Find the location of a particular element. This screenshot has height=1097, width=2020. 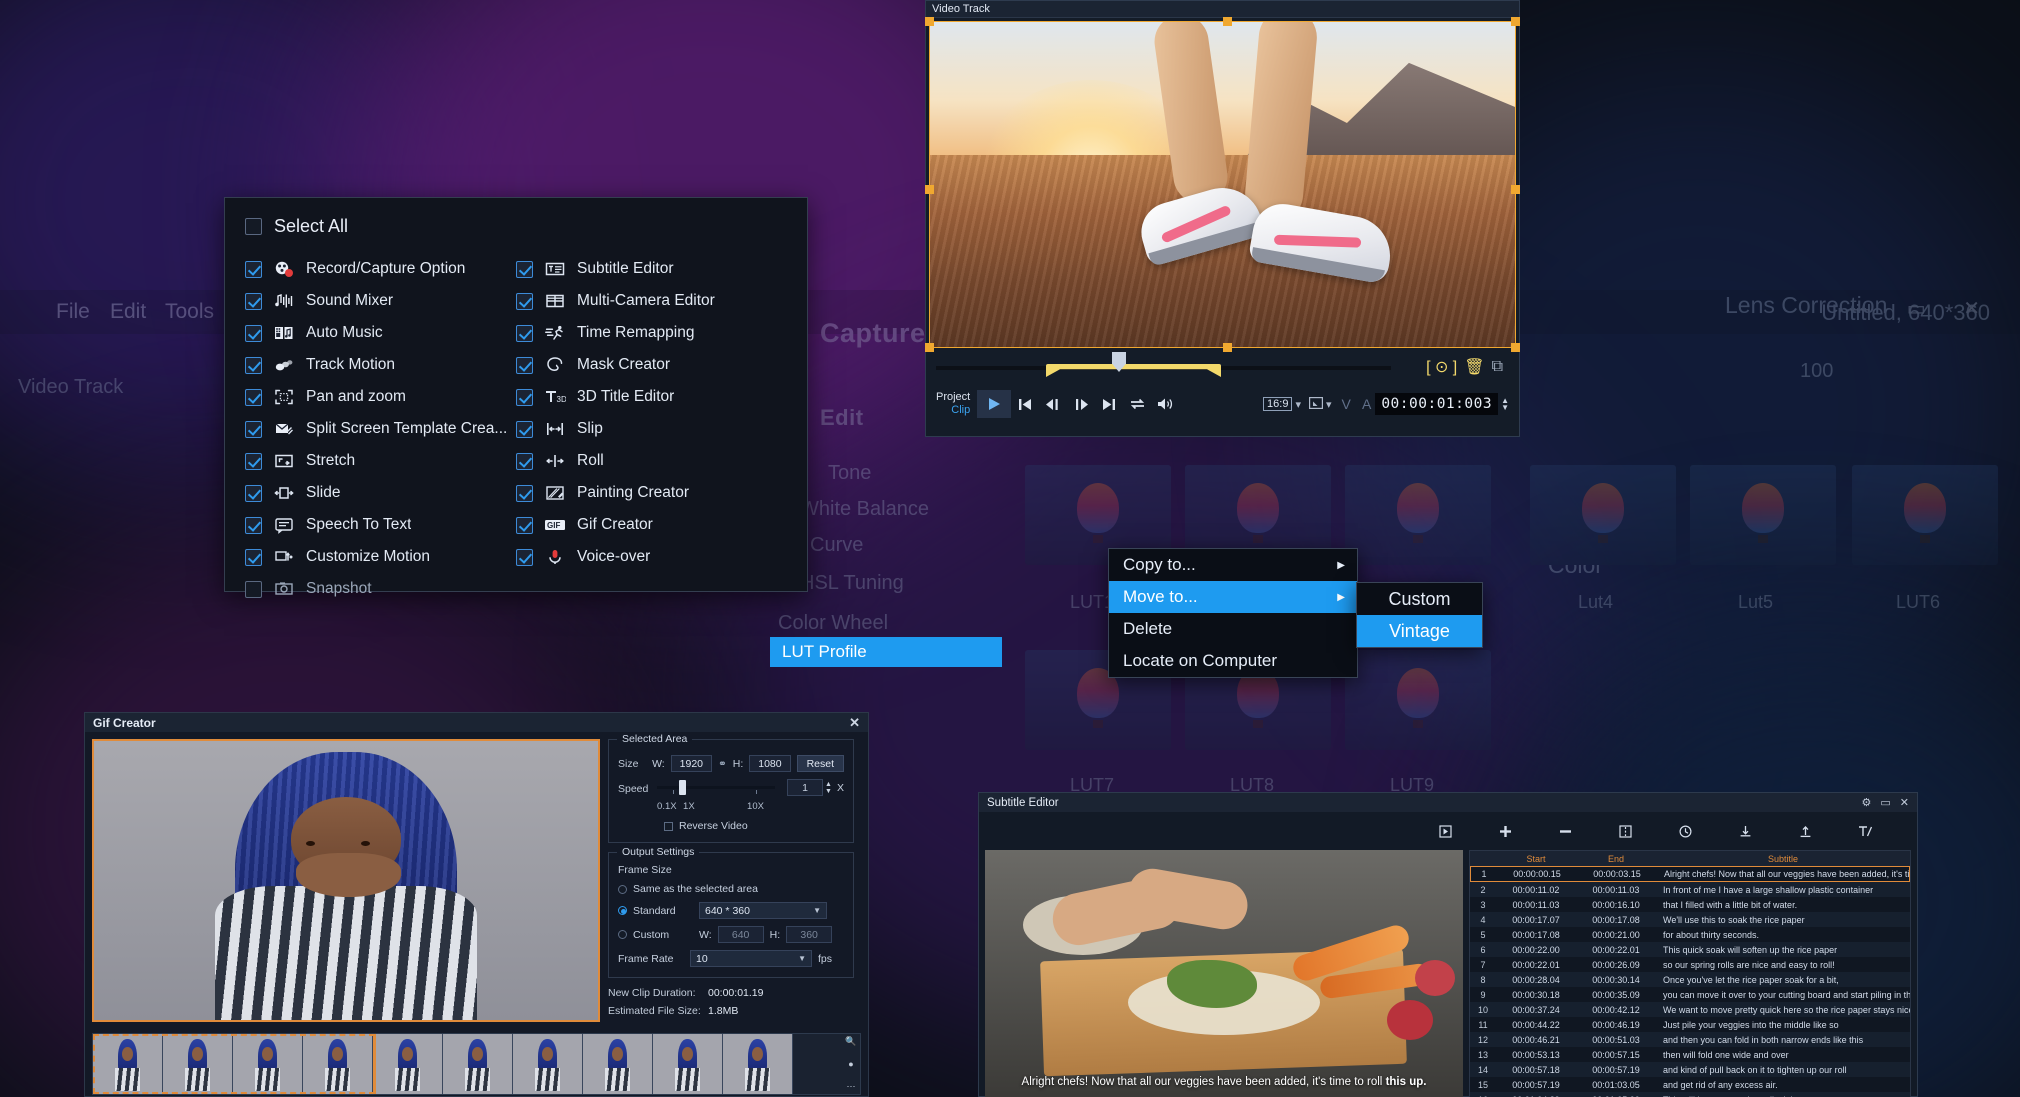

speed-stepper-arrows: ▲ ▼ is located at coordinates (828, 788).